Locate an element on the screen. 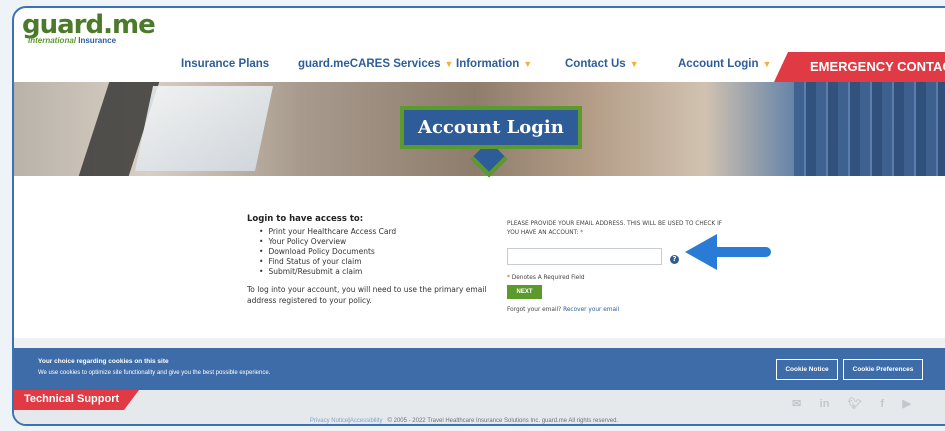  nav-information: Information ▼ is located at coordinates (494, 64).